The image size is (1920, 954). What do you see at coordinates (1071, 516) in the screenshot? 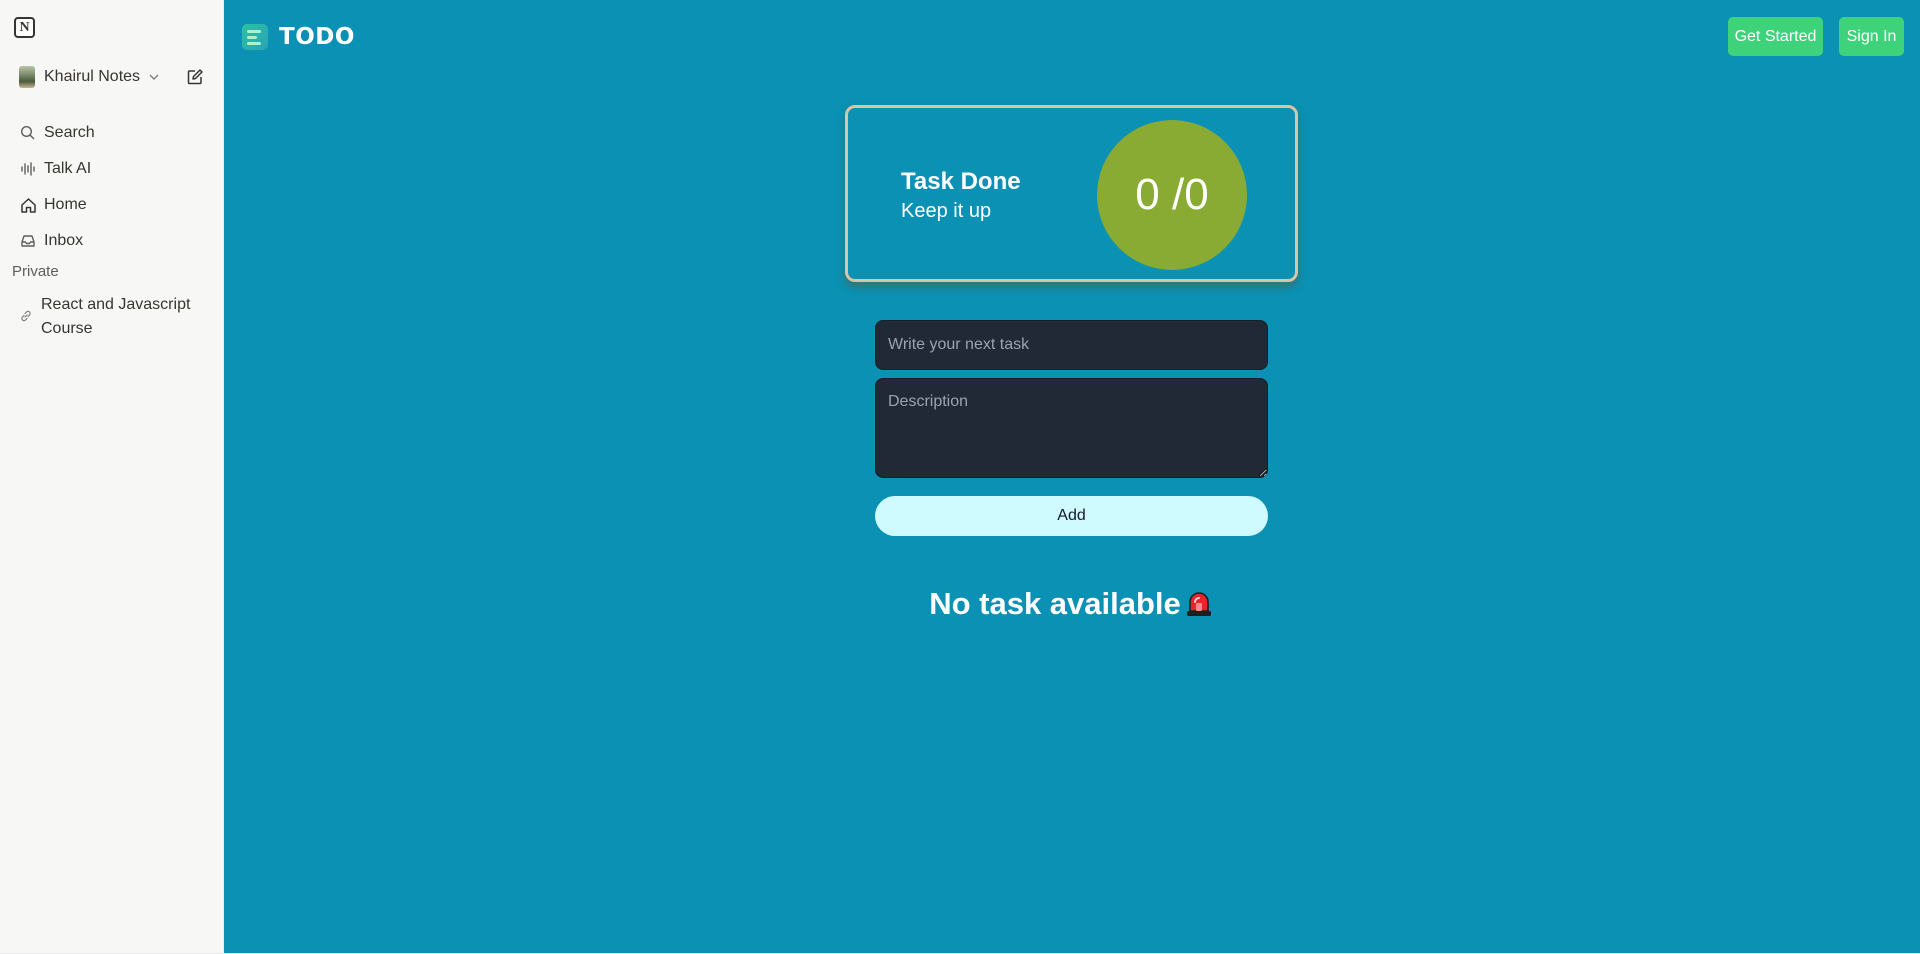
I see `add-task-button: Add` at bounding box center [1071, 516].